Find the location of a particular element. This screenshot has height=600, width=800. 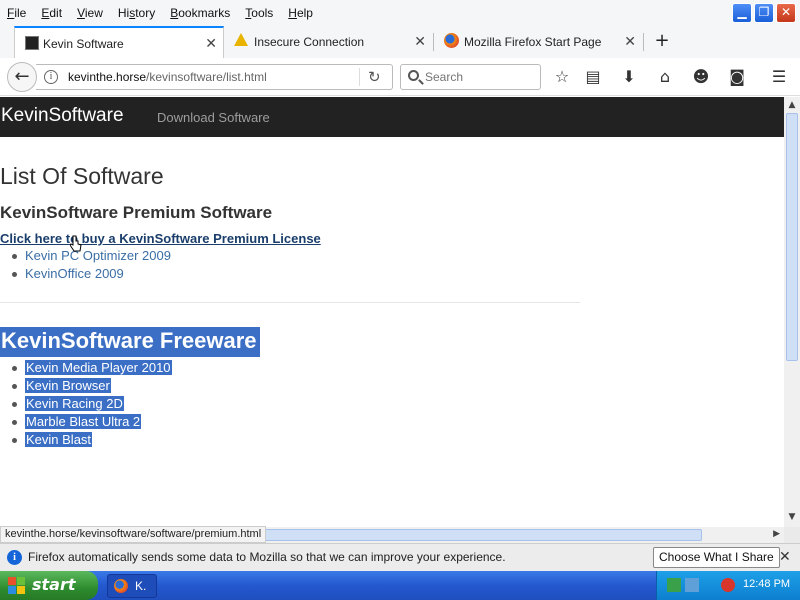

list-item: Kevin Blast is located at coordinates (86, 440).